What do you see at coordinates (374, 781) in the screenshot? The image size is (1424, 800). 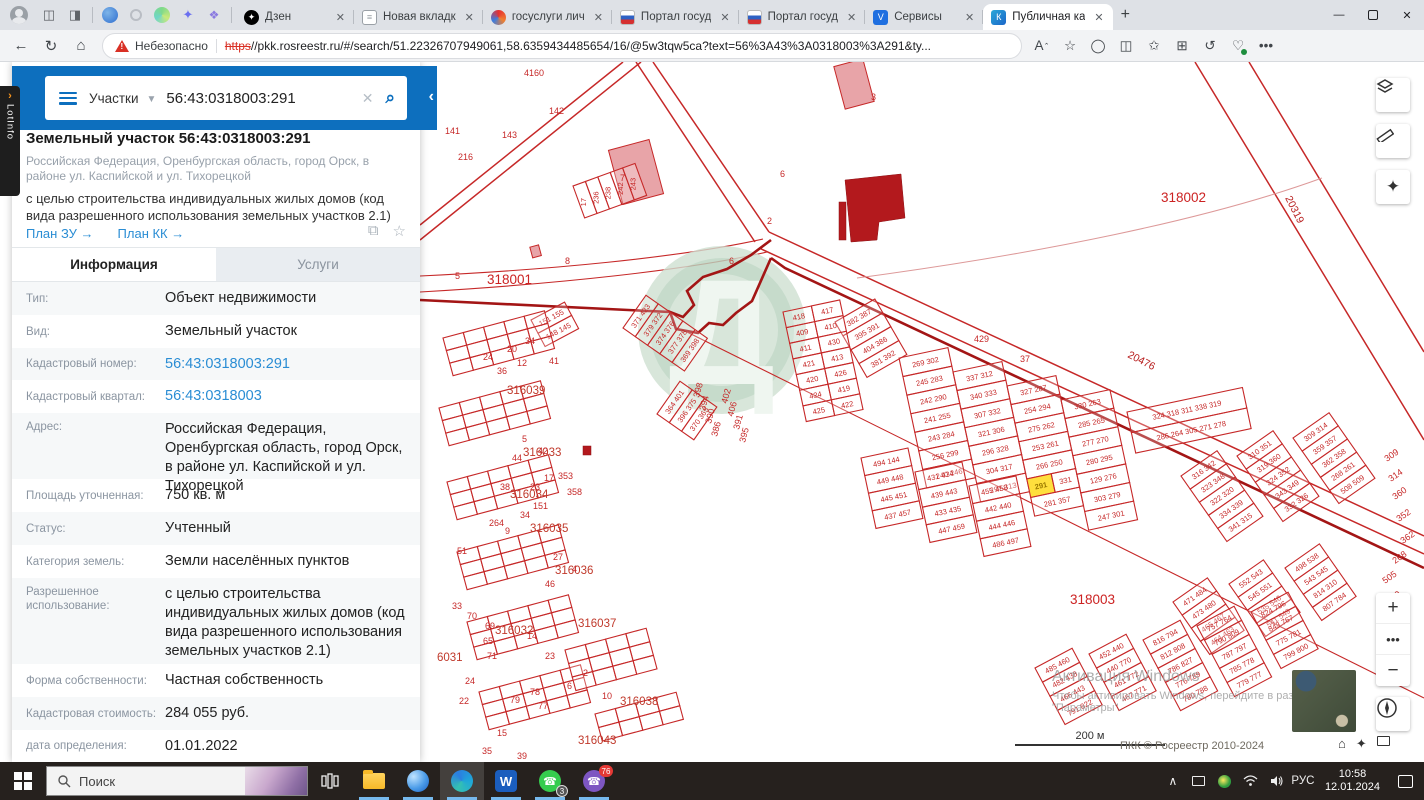 I see `file-explorer-icon` at bounding box center [374, 781].